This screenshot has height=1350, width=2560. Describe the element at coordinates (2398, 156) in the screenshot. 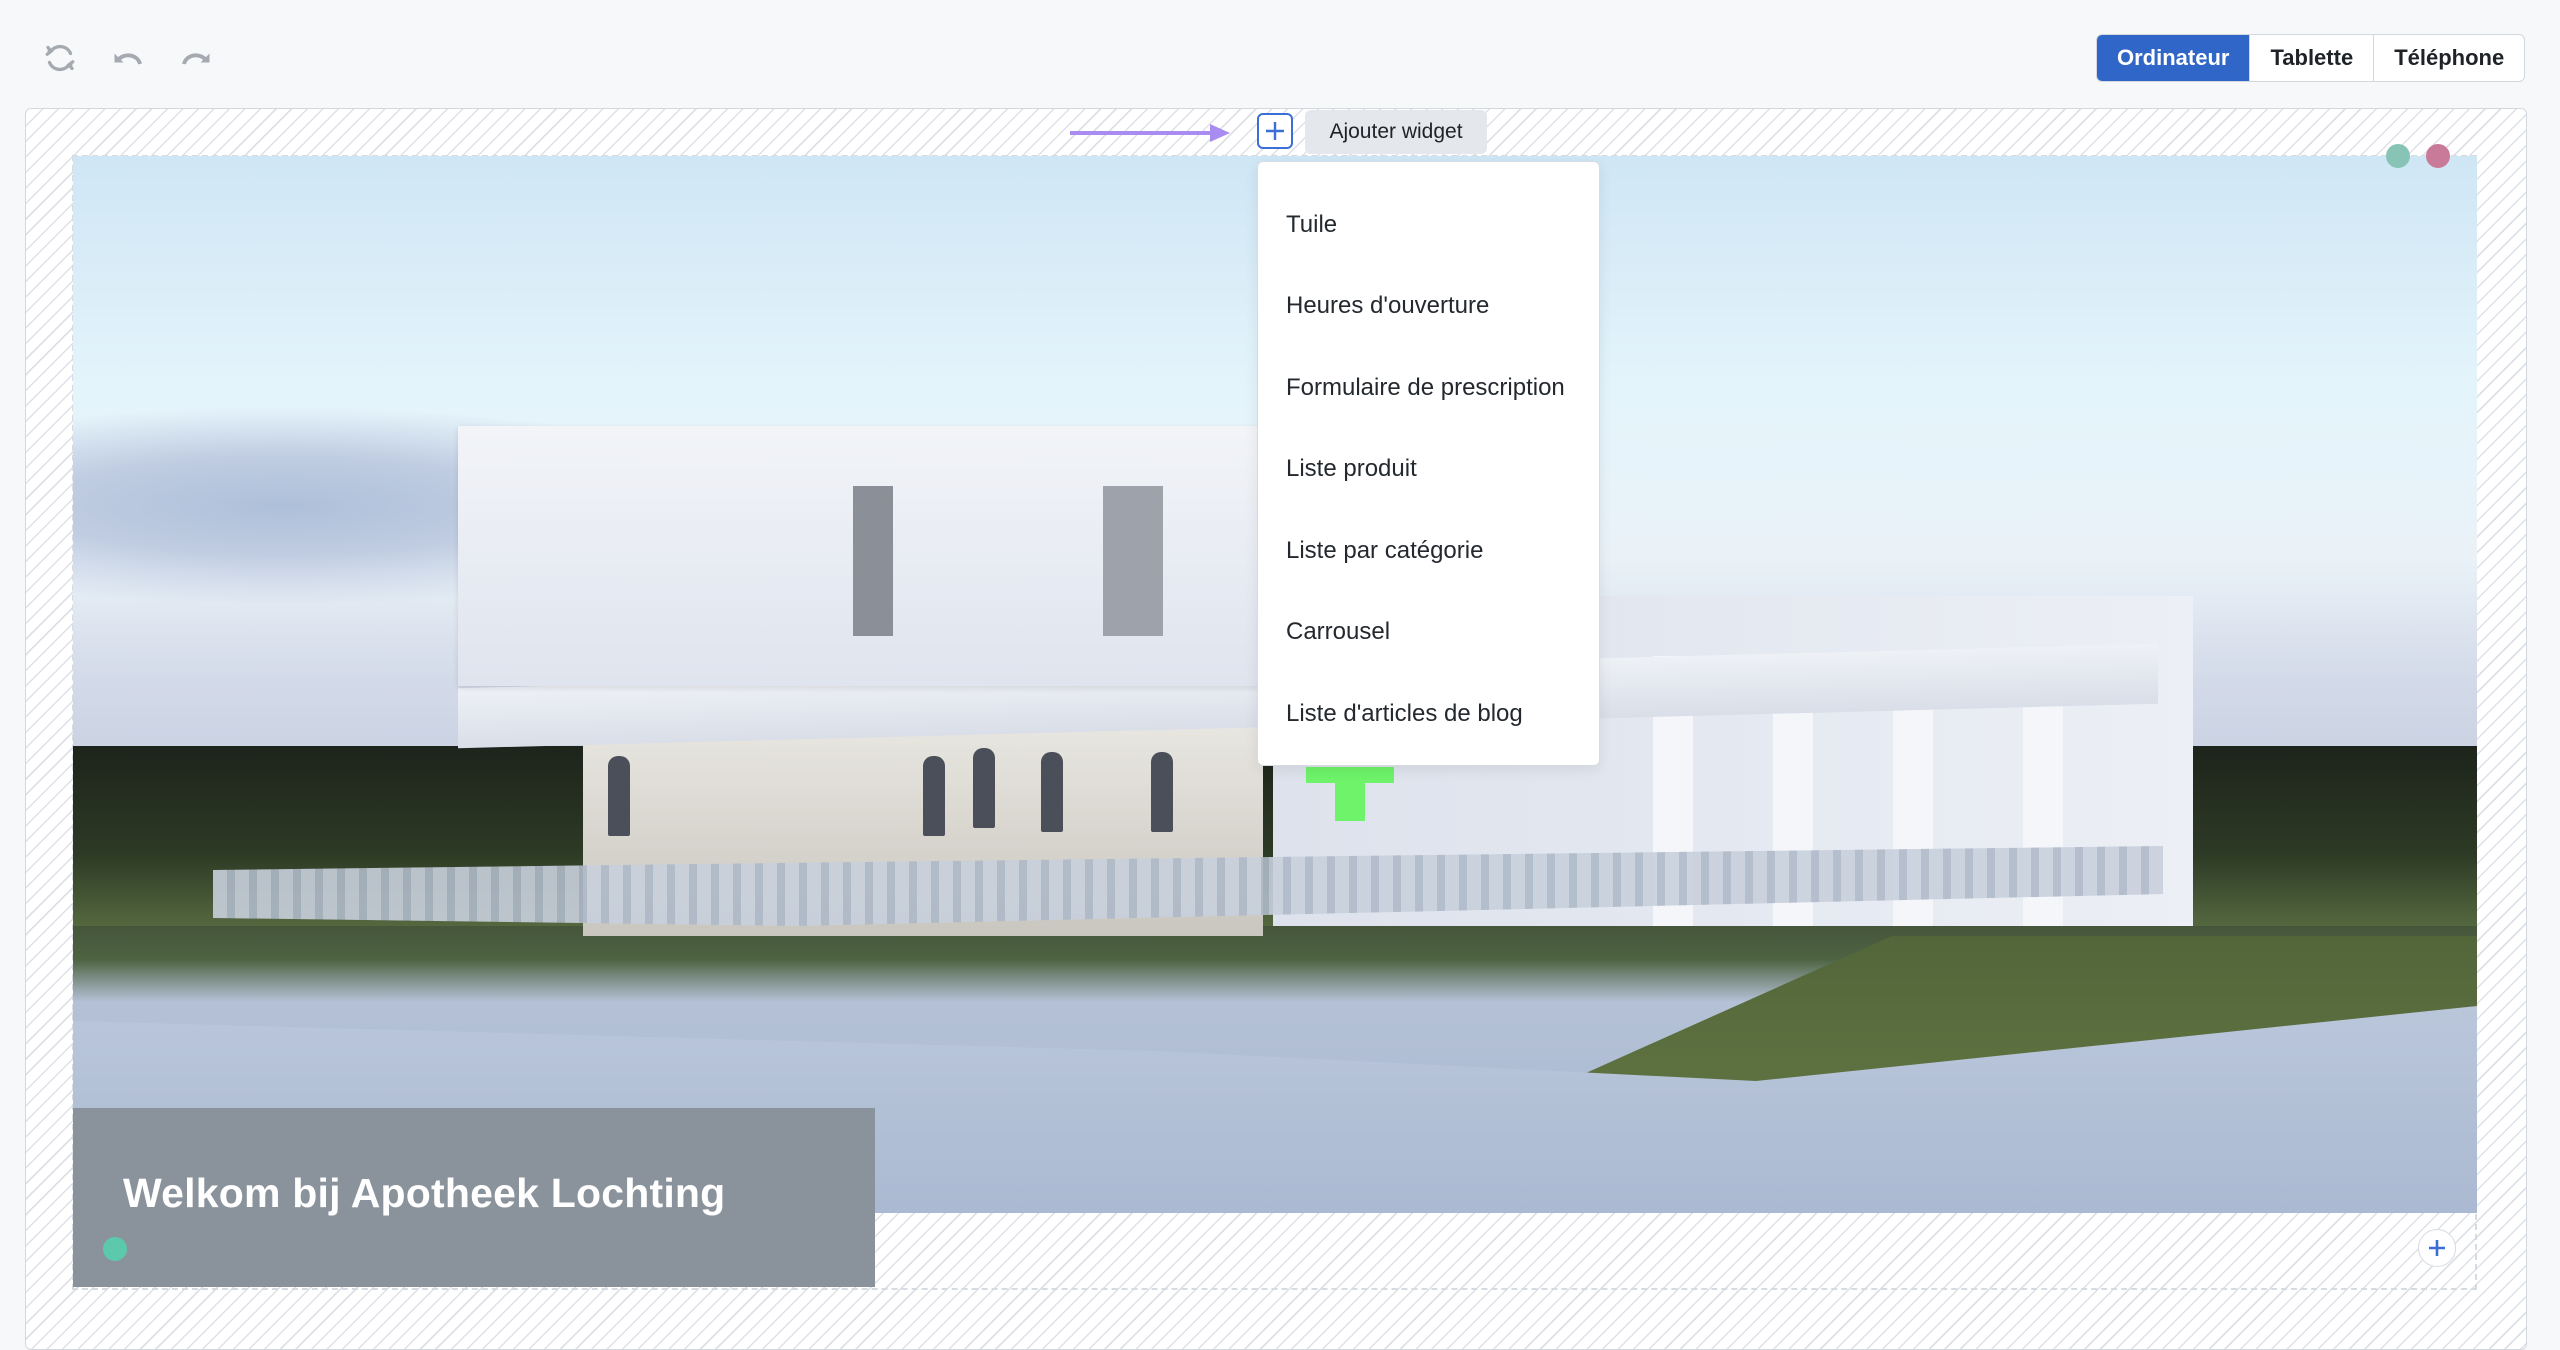

I see `status-dot-green` at that location.